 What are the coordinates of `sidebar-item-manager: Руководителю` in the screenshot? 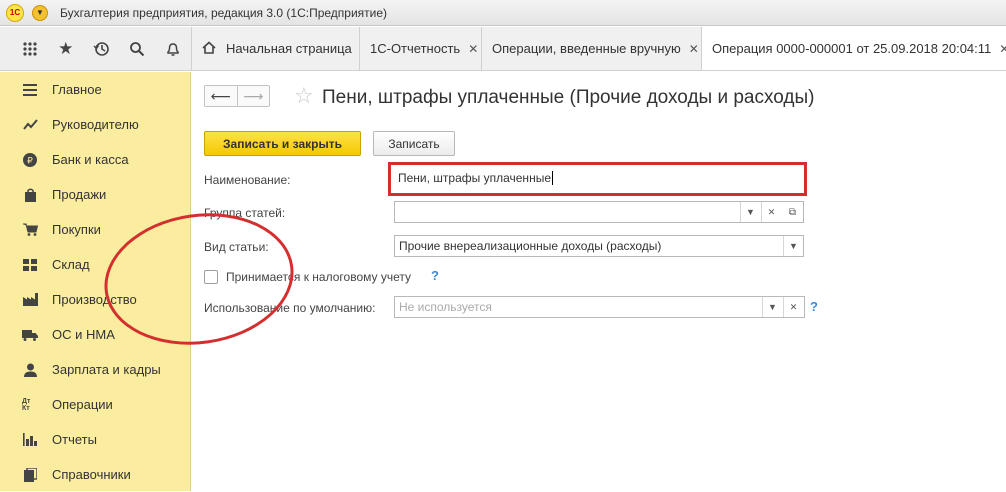 It's located at (95, 124).